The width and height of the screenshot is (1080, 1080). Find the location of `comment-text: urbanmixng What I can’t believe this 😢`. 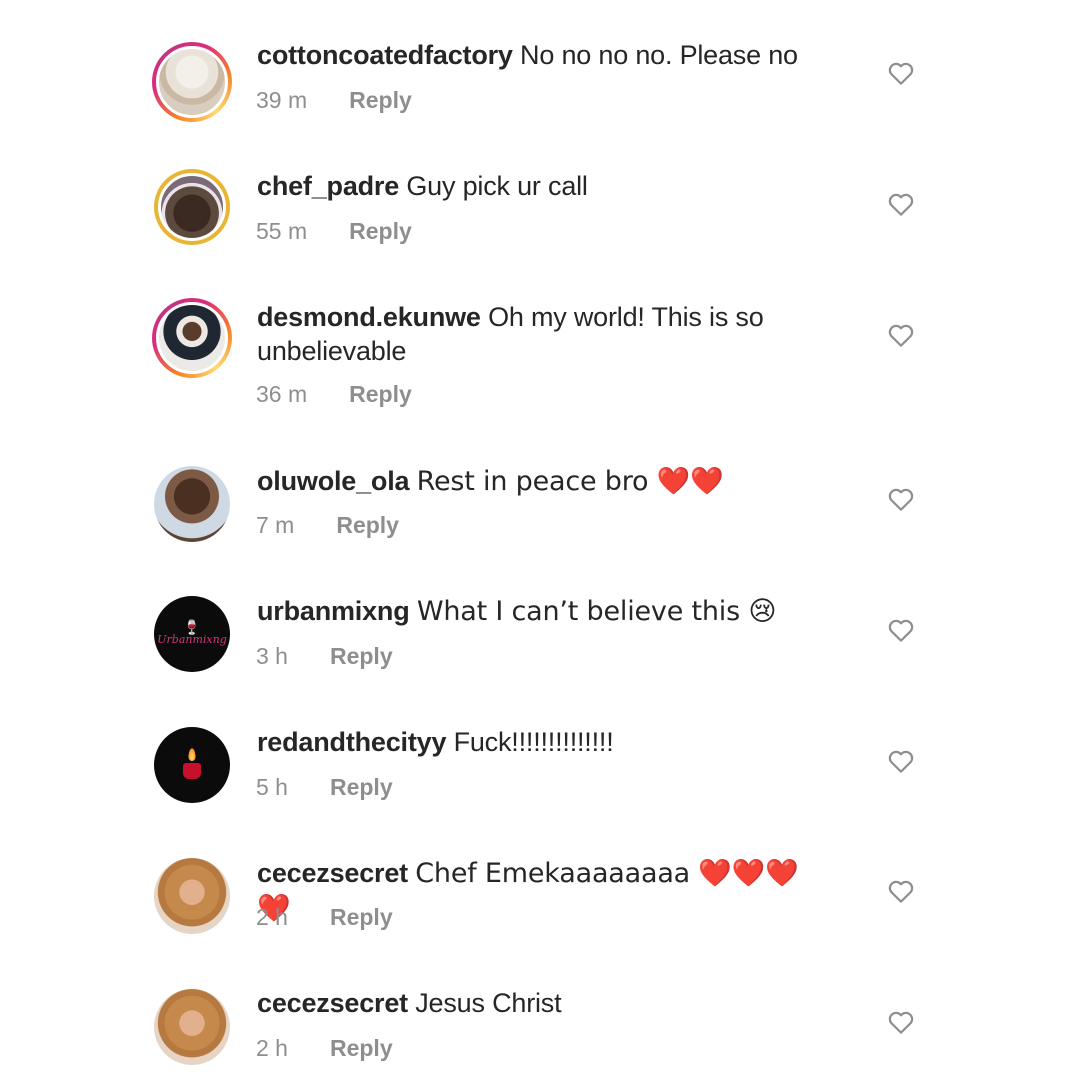

comment-text: urbanmixng What I can’t believe this 😢 is located at coordinates (537, 611).